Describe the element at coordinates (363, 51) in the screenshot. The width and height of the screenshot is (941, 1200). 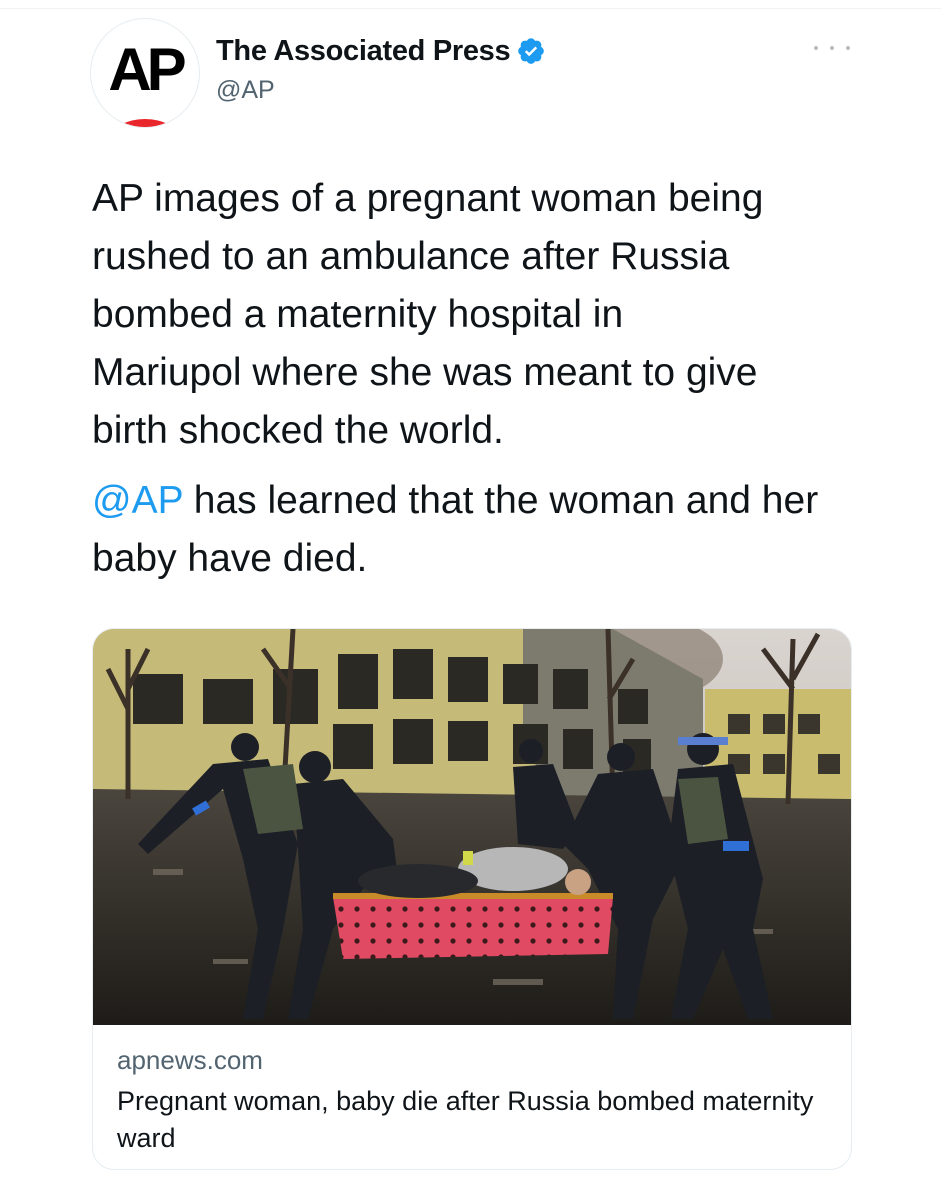
I see `author-display-name: The Associated Press` at that location.